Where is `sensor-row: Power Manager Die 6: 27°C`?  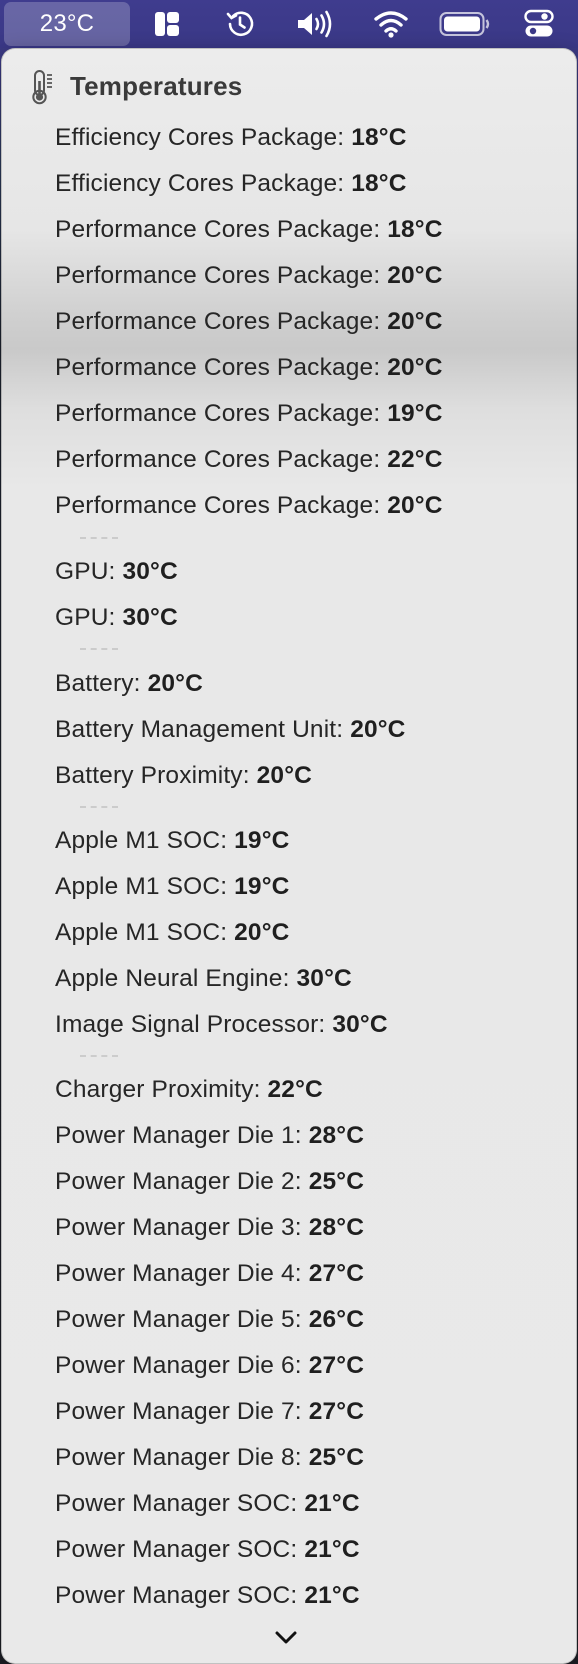 sensor-row: Power Manager Die 6: 27°C is located at coordinates (209, 1366).